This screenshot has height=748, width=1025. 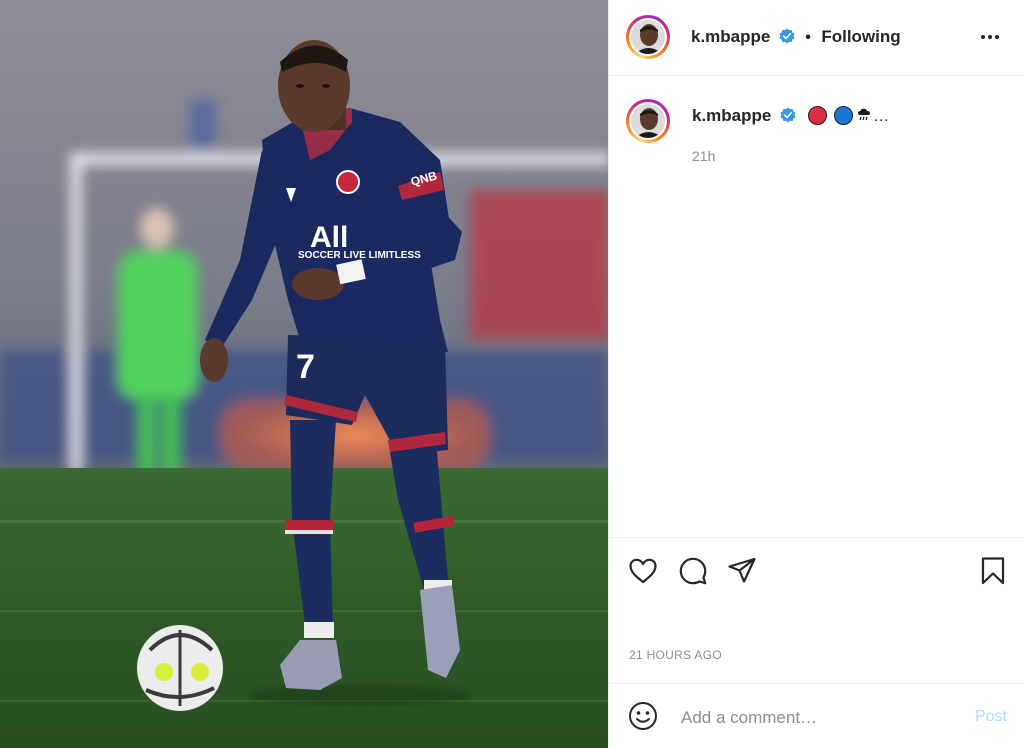 What do you see at coordinates (693, 571) in the screenshot?
I see `comment-icon` at bounding box center [693, 571].